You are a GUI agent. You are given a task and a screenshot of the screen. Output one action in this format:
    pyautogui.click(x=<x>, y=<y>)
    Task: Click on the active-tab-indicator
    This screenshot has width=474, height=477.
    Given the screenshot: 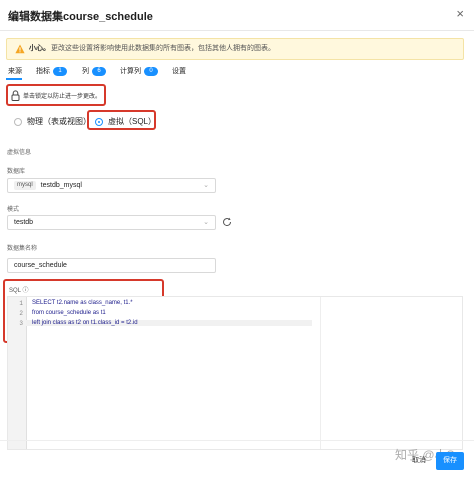 What is the action you would take?
    pyautogui.click(x=14, y=79)
    